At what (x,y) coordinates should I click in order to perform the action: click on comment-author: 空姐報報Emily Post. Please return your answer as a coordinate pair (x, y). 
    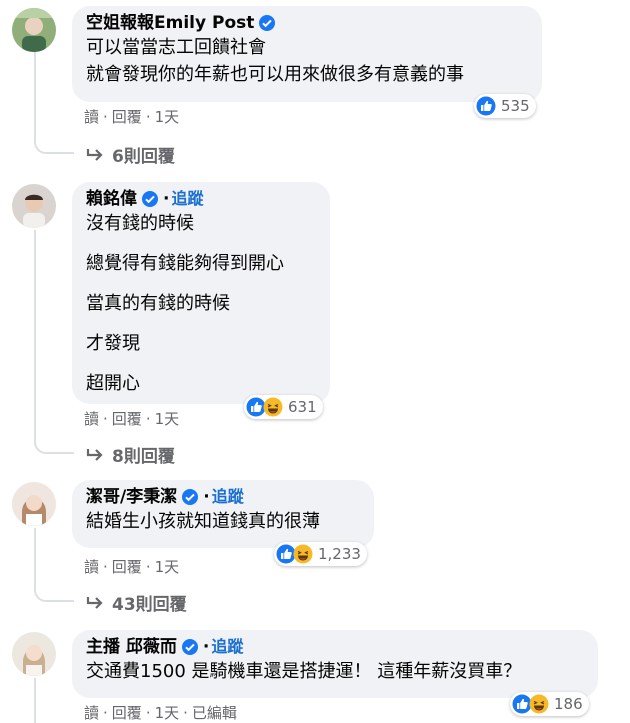
    Looking at the image, I should click on (307, 23).